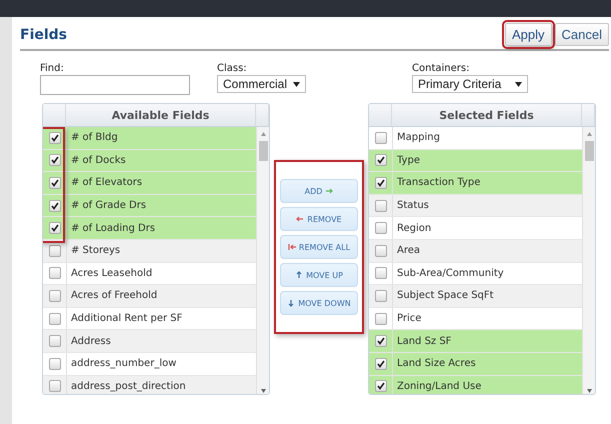 The height and width of the screenshot is (424, 611). What do you see at coordinates (149, 341) in the screenshot?
I see `list-row: Address` at bounding box center [149, 341].